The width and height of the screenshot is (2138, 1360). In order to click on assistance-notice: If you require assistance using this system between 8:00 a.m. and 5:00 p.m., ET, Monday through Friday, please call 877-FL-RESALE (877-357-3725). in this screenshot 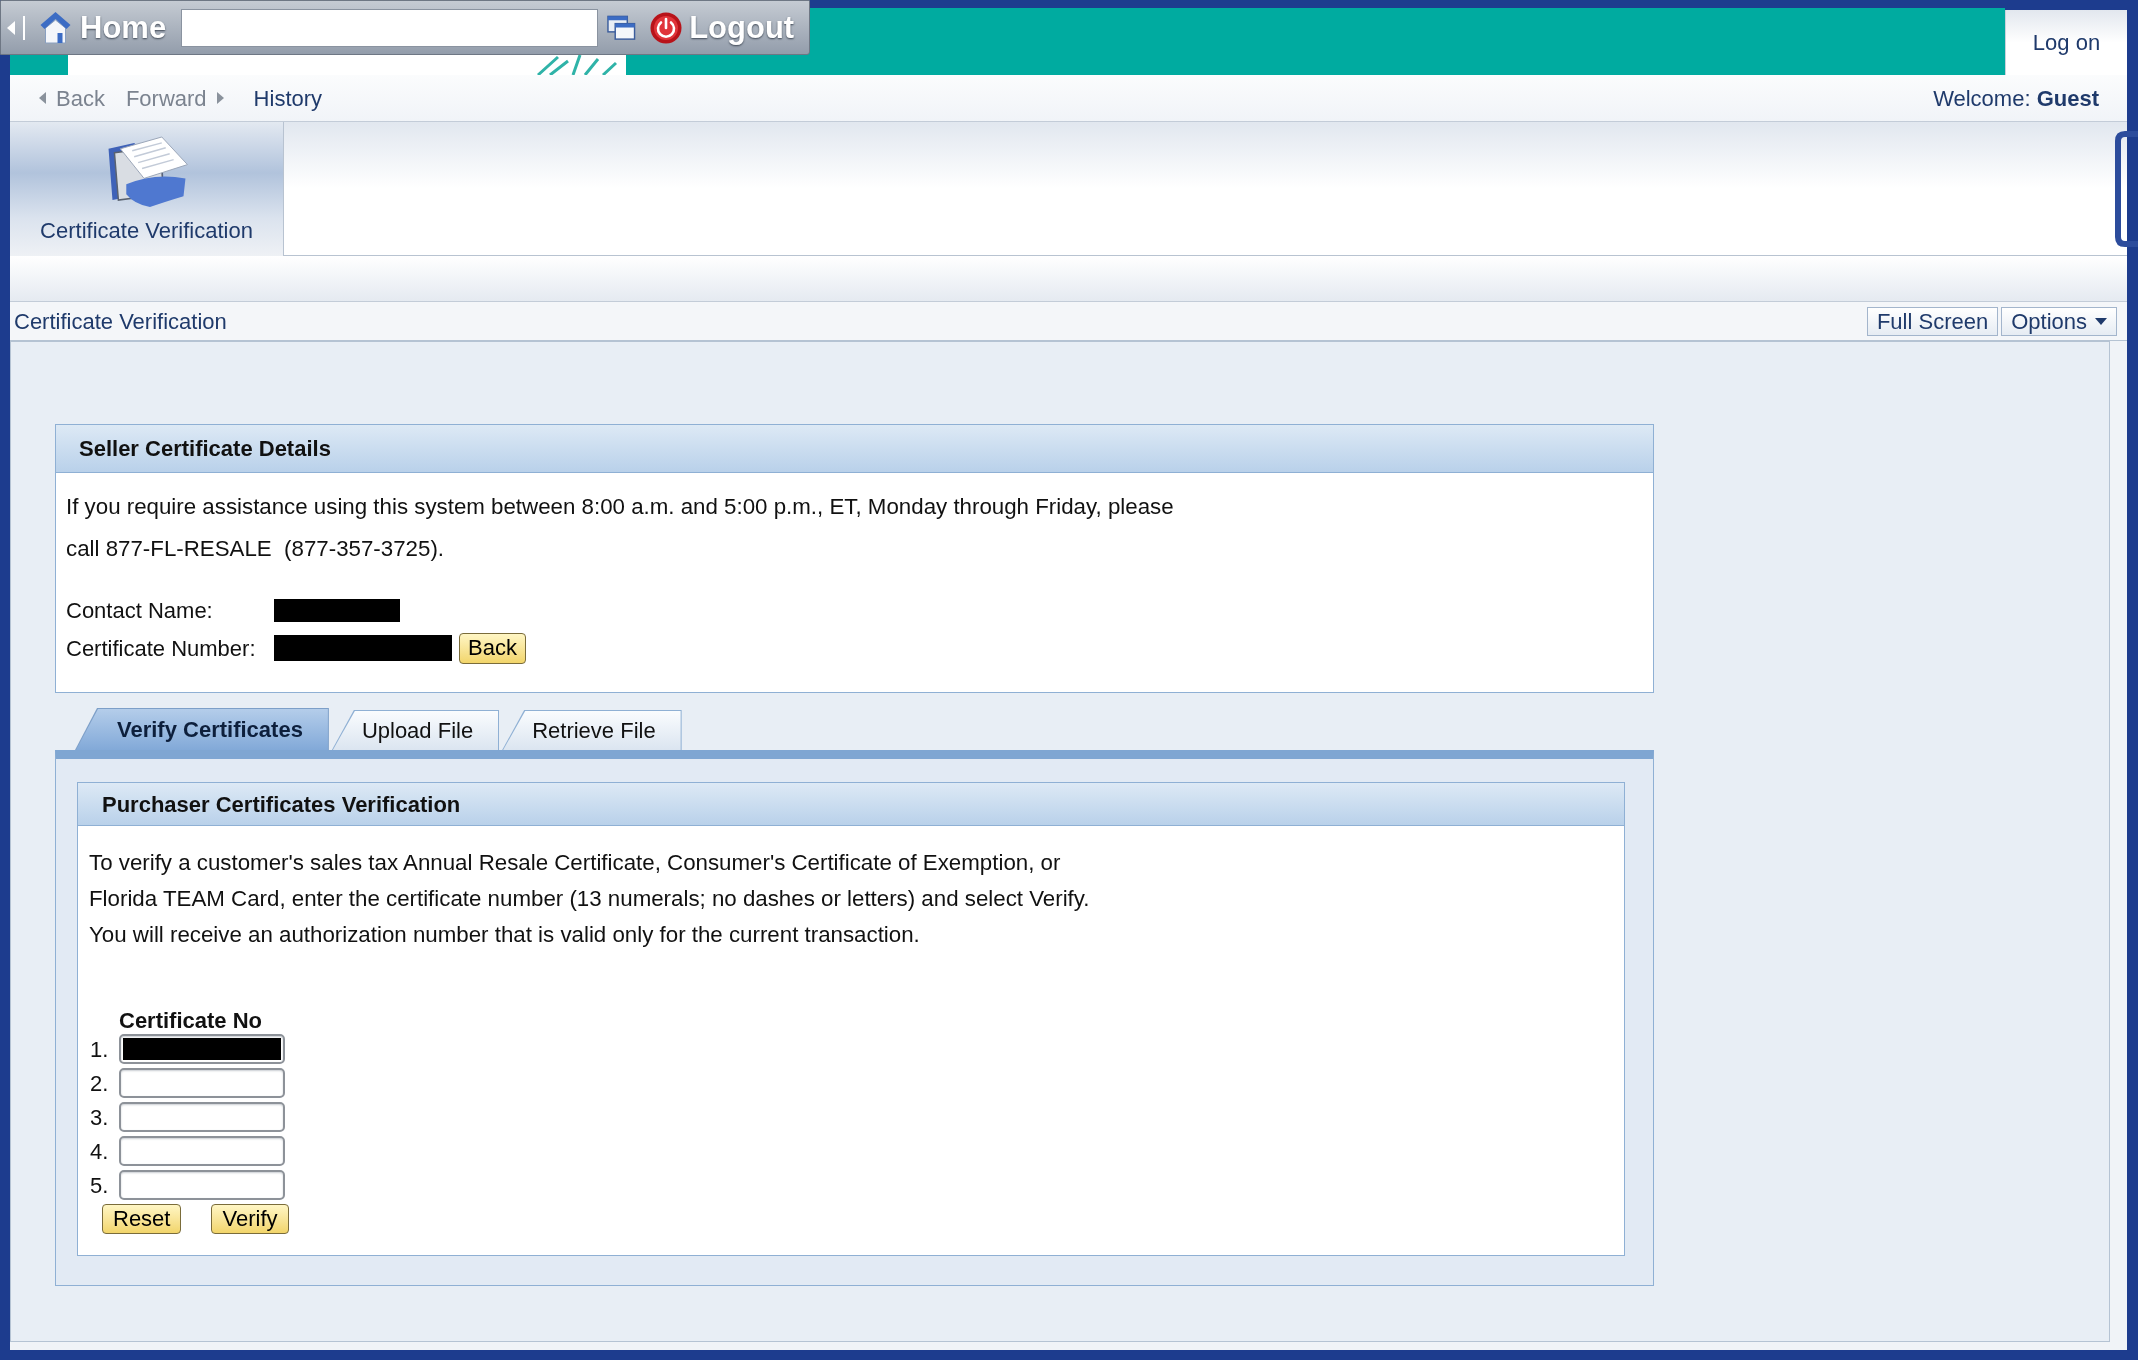, I will do `click(620, 528)`.